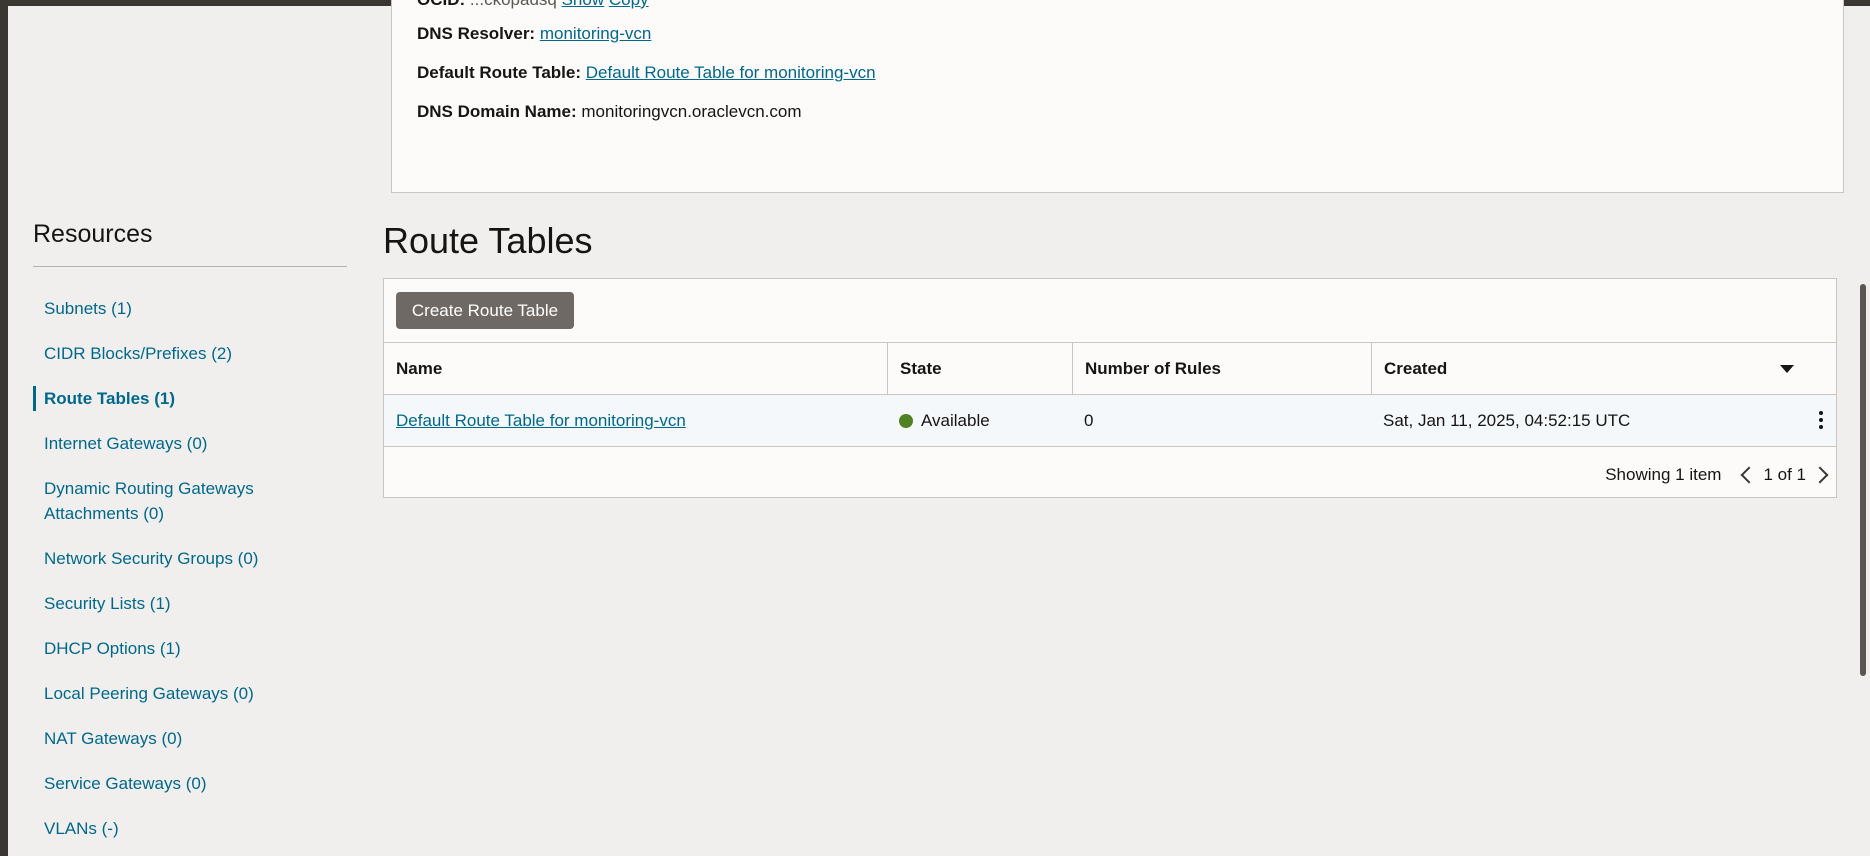 The width and height of the screenshot is (1870, 856). I want to click on dns-domain-value: monitoringvcn.oraclevcn.com, so click(691, 111).